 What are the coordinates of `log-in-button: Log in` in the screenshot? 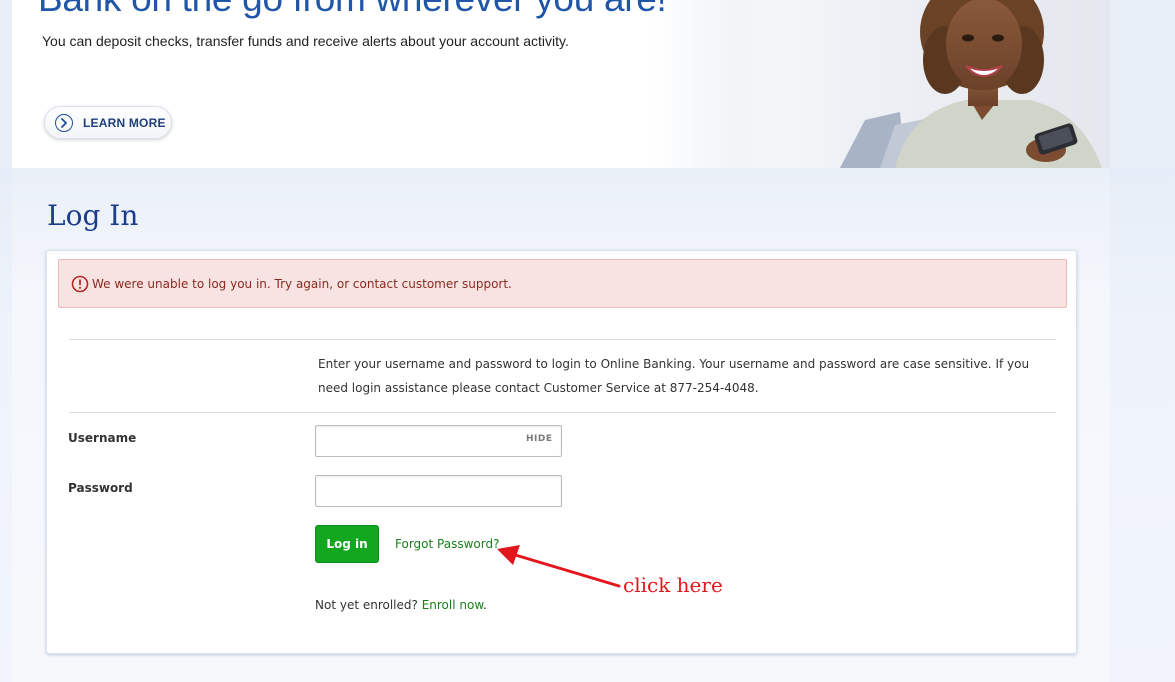 It's located at (347, 544).